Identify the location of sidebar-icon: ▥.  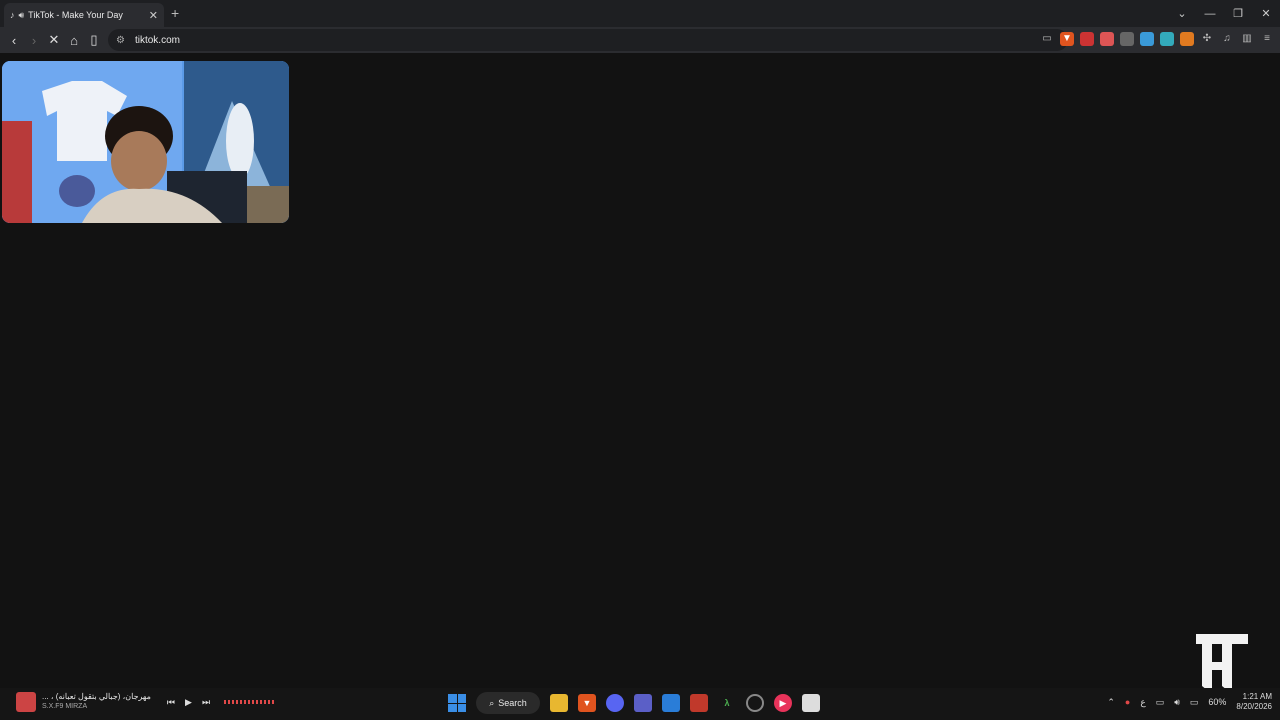
(1247, 39).